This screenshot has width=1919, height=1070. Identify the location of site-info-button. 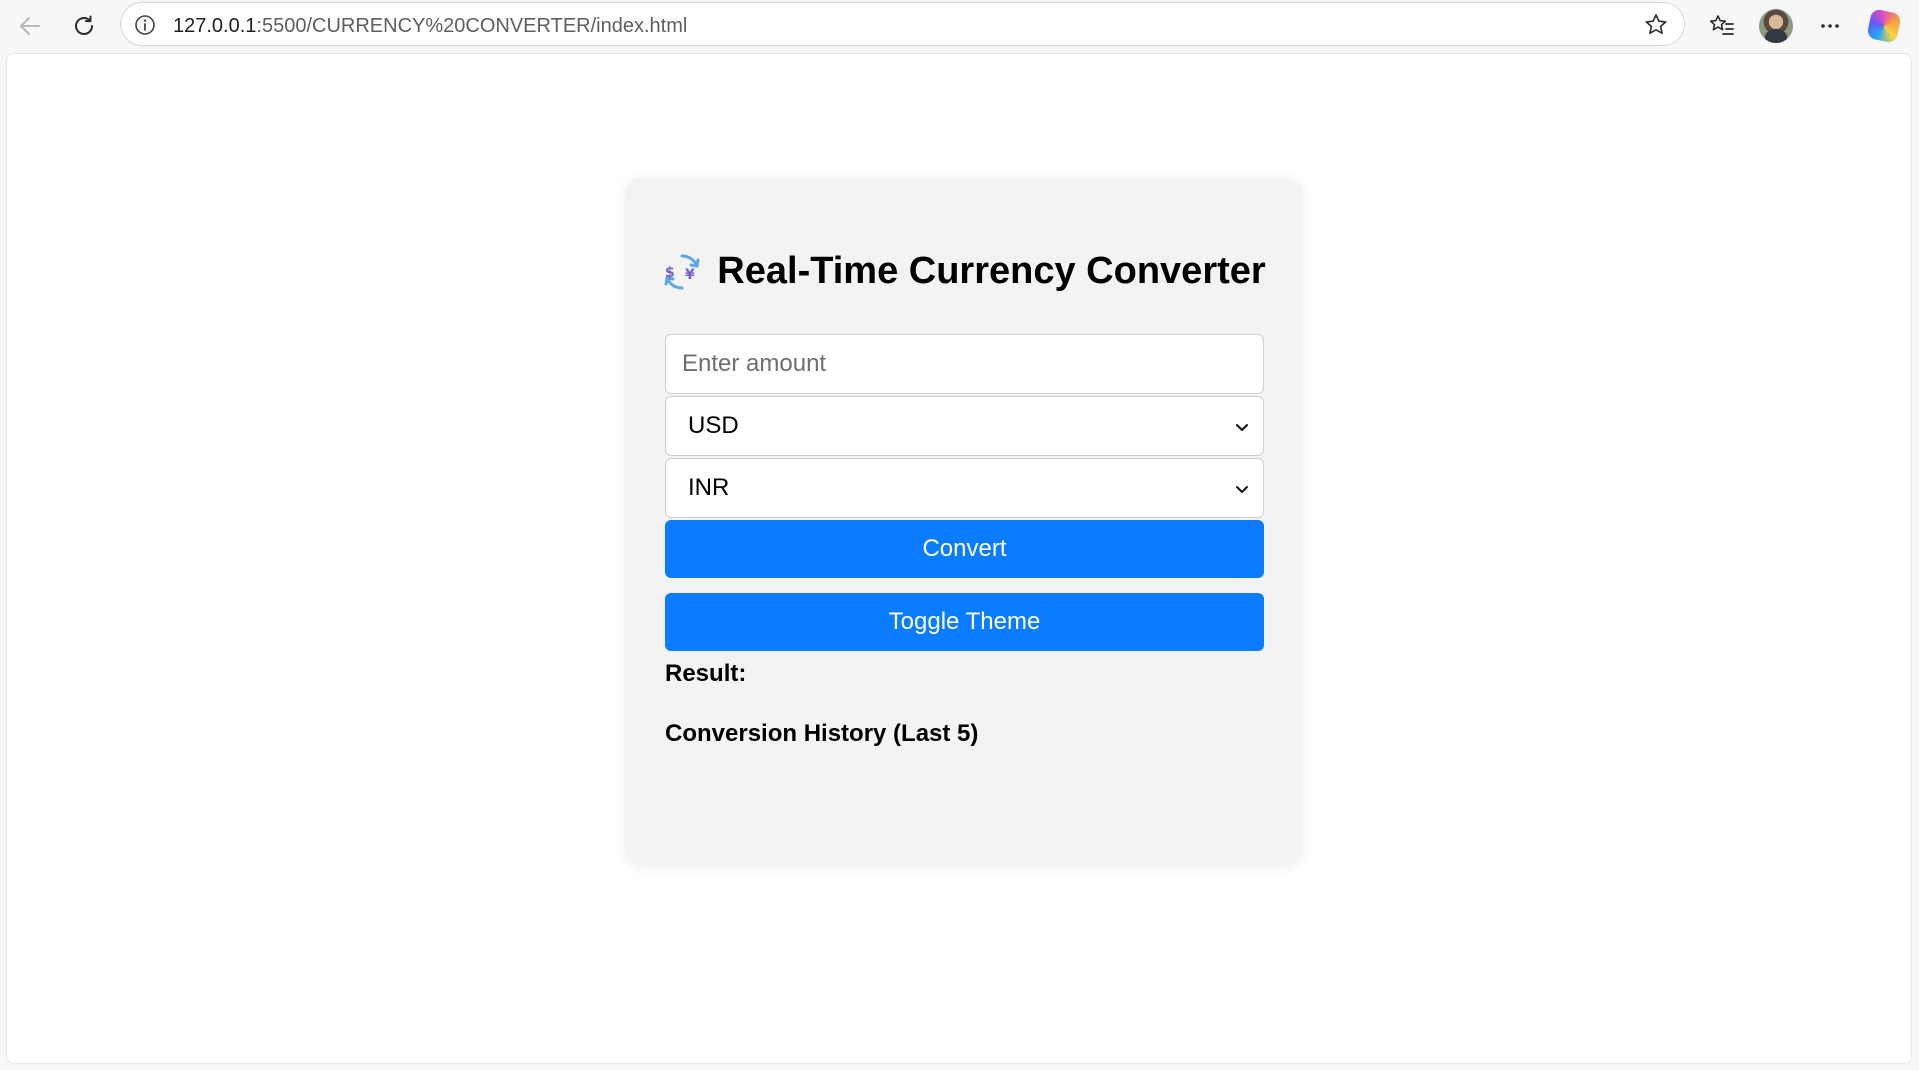
(145, 25).